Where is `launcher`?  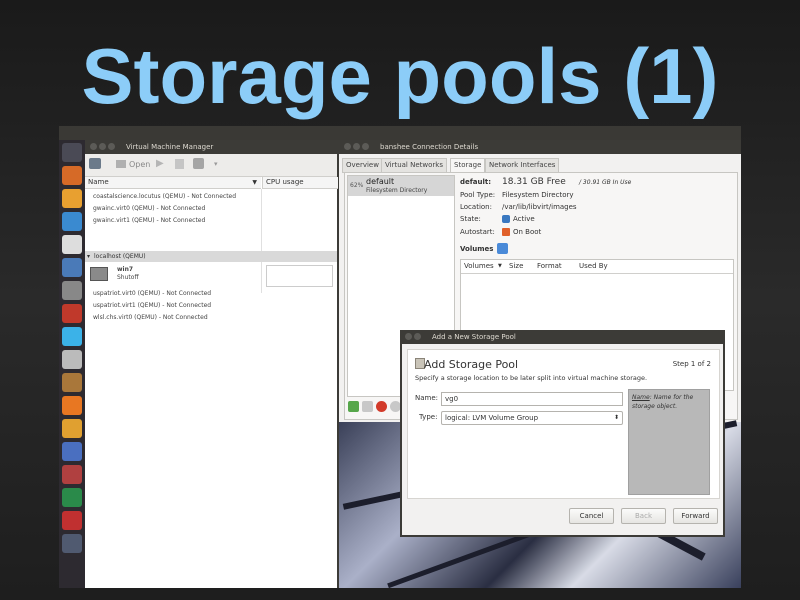
launcher is located at coordinates (72, 364).